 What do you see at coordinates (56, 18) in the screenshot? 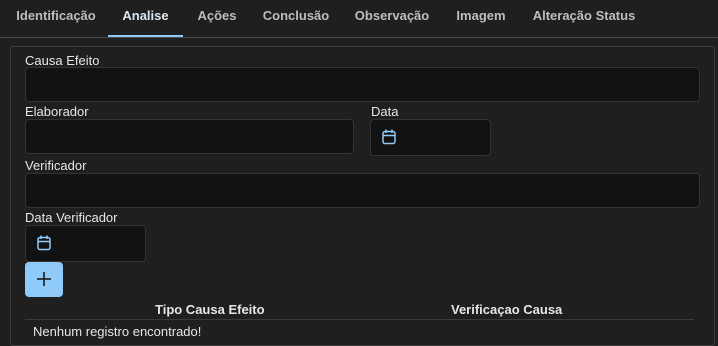
I see `tab-identificacao: Identificação` at bounding box center [56, 18].